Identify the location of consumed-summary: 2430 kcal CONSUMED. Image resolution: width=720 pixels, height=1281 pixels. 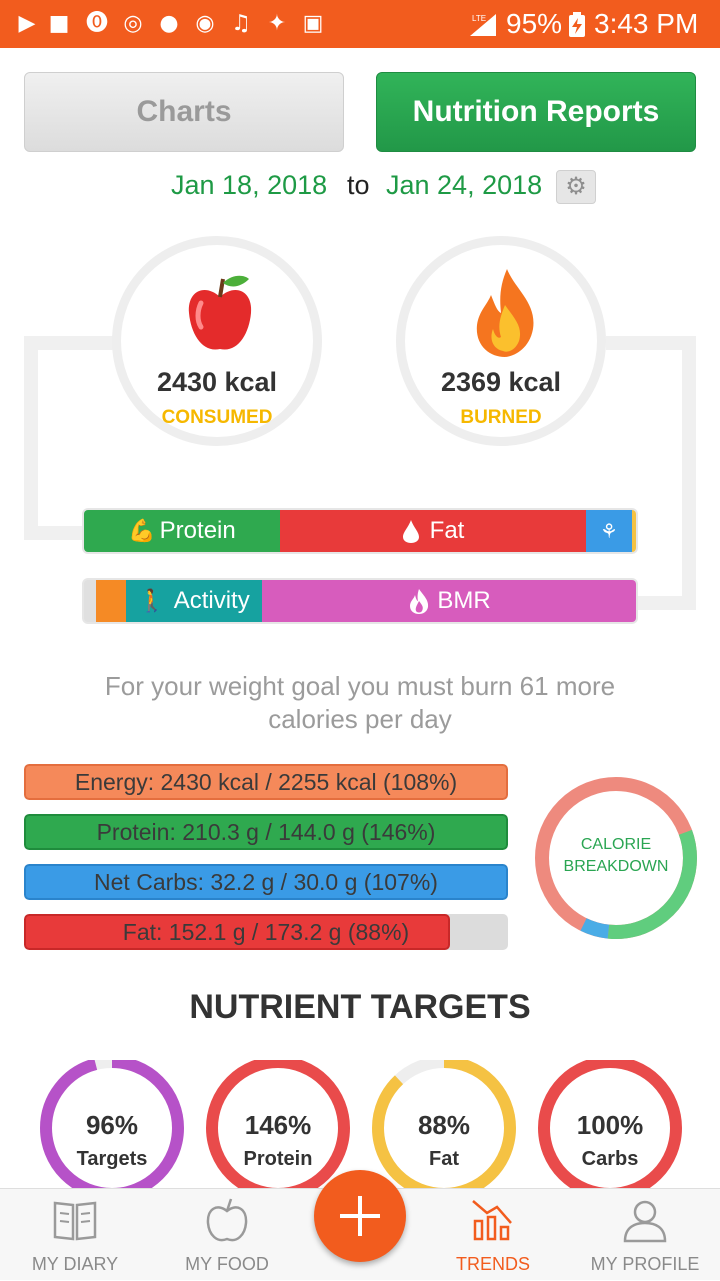
(217, 341).